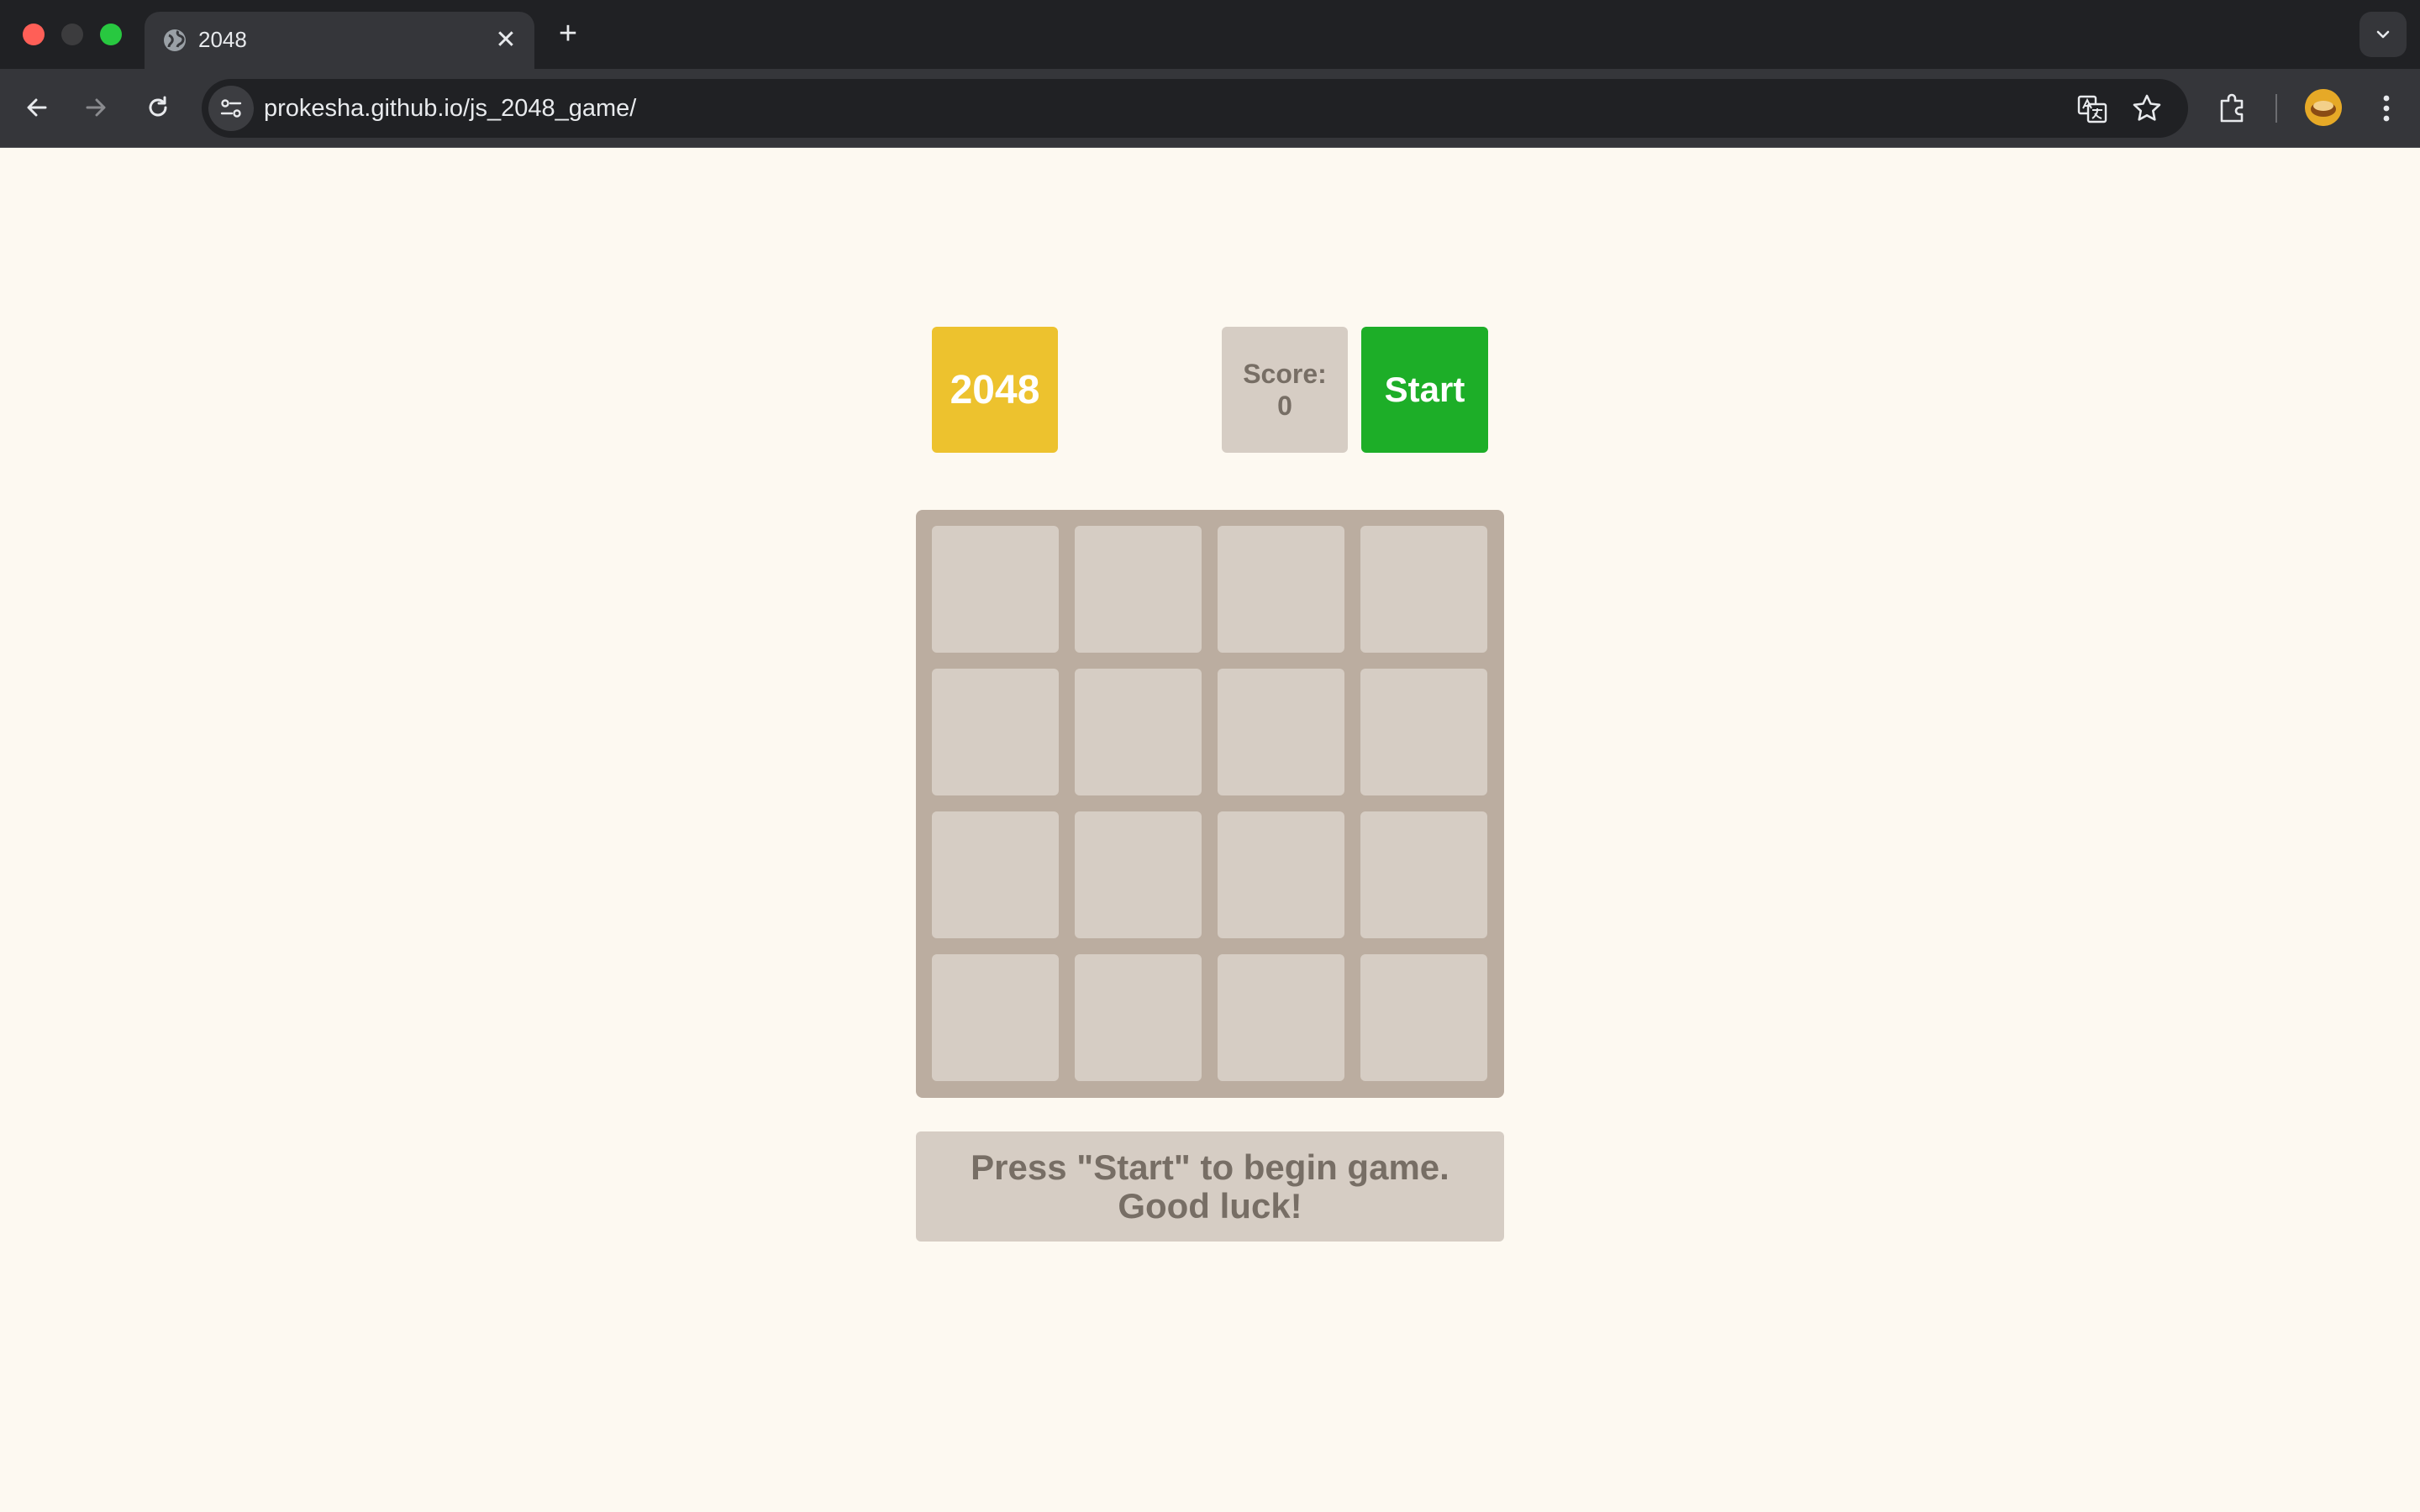  Describe the element at coordinates (2276, 108) in the screenshot. I see `toolbar-divider` at that location.